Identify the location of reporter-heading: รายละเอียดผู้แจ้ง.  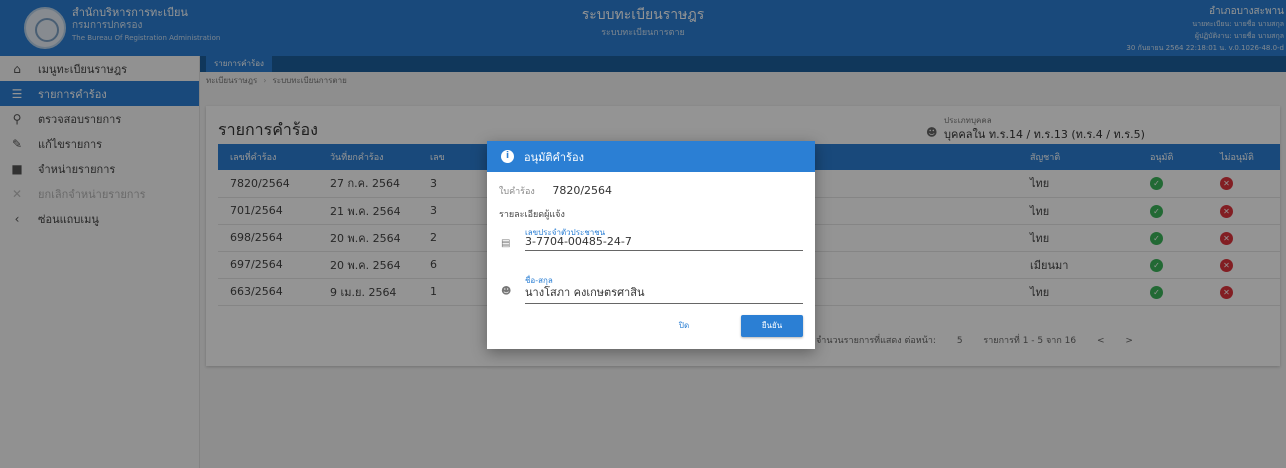
(532, 215).